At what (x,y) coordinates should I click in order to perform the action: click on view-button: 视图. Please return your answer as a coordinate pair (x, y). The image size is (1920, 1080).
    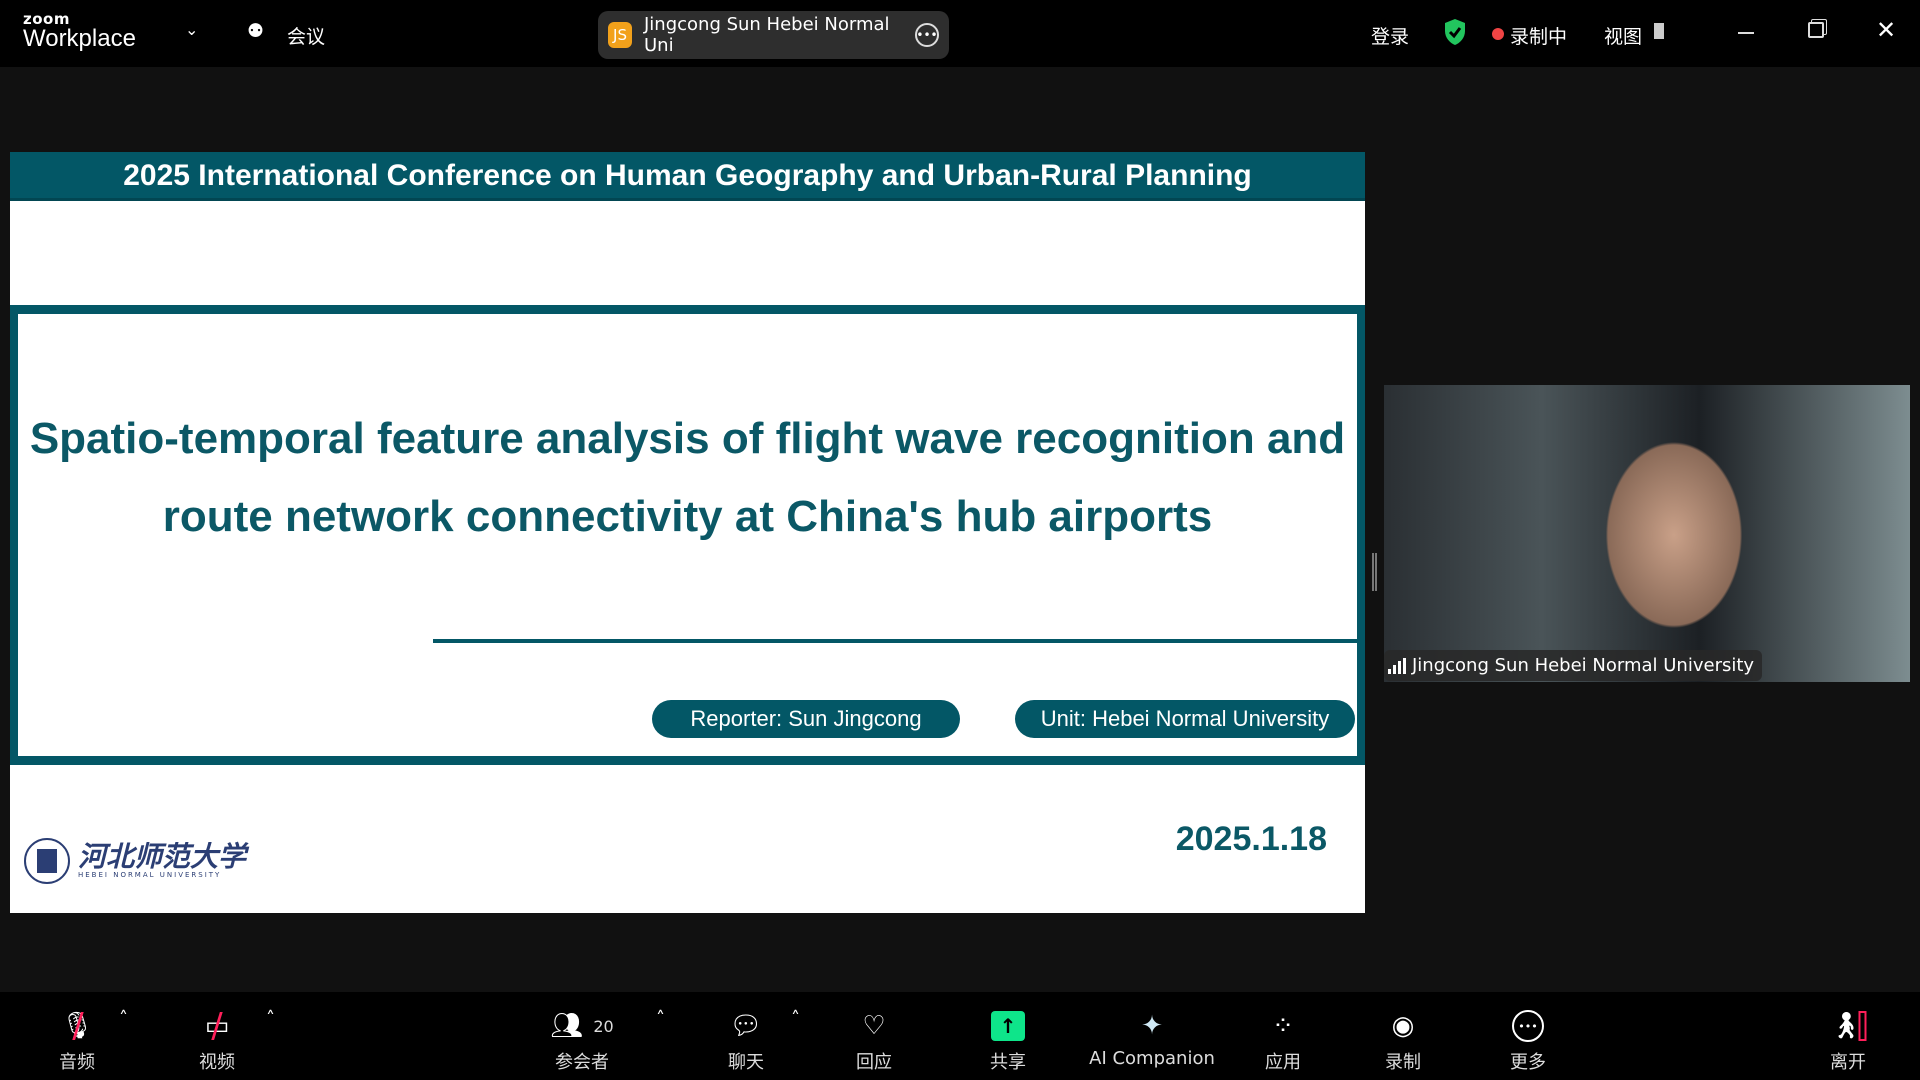
    Looking at the image, I should click on (1623, 35).